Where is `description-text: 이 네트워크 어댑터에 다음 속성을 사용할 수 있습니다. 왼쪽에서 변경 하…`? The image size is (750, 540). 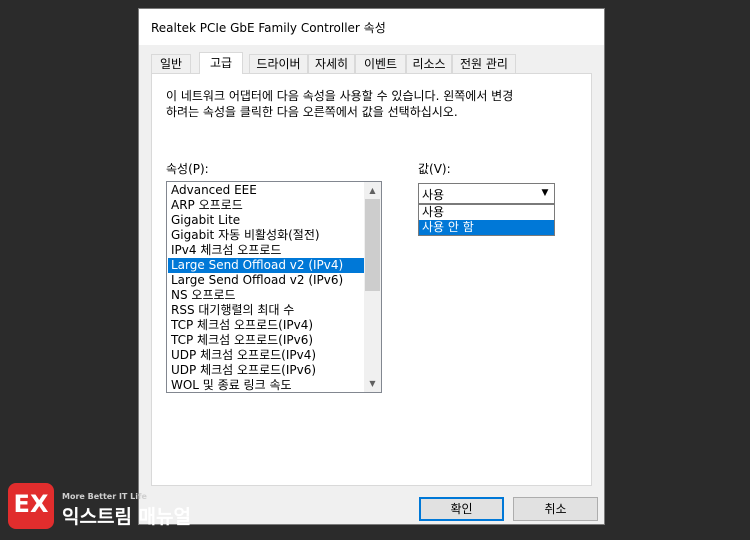
description-text: 이 네트워크 어댑터에 다음 속성을 사용할 수 있습니다. 왼쪽에서 변경 하… is located at coordinates (366, 104).